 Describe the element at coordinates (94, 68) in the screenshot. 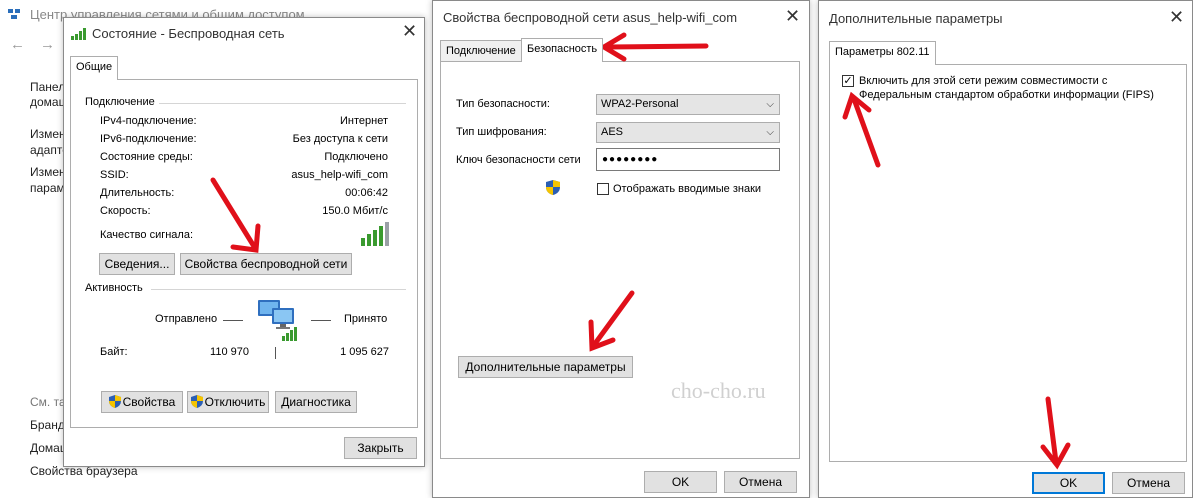

I see `tab-general: Общие` at that location.